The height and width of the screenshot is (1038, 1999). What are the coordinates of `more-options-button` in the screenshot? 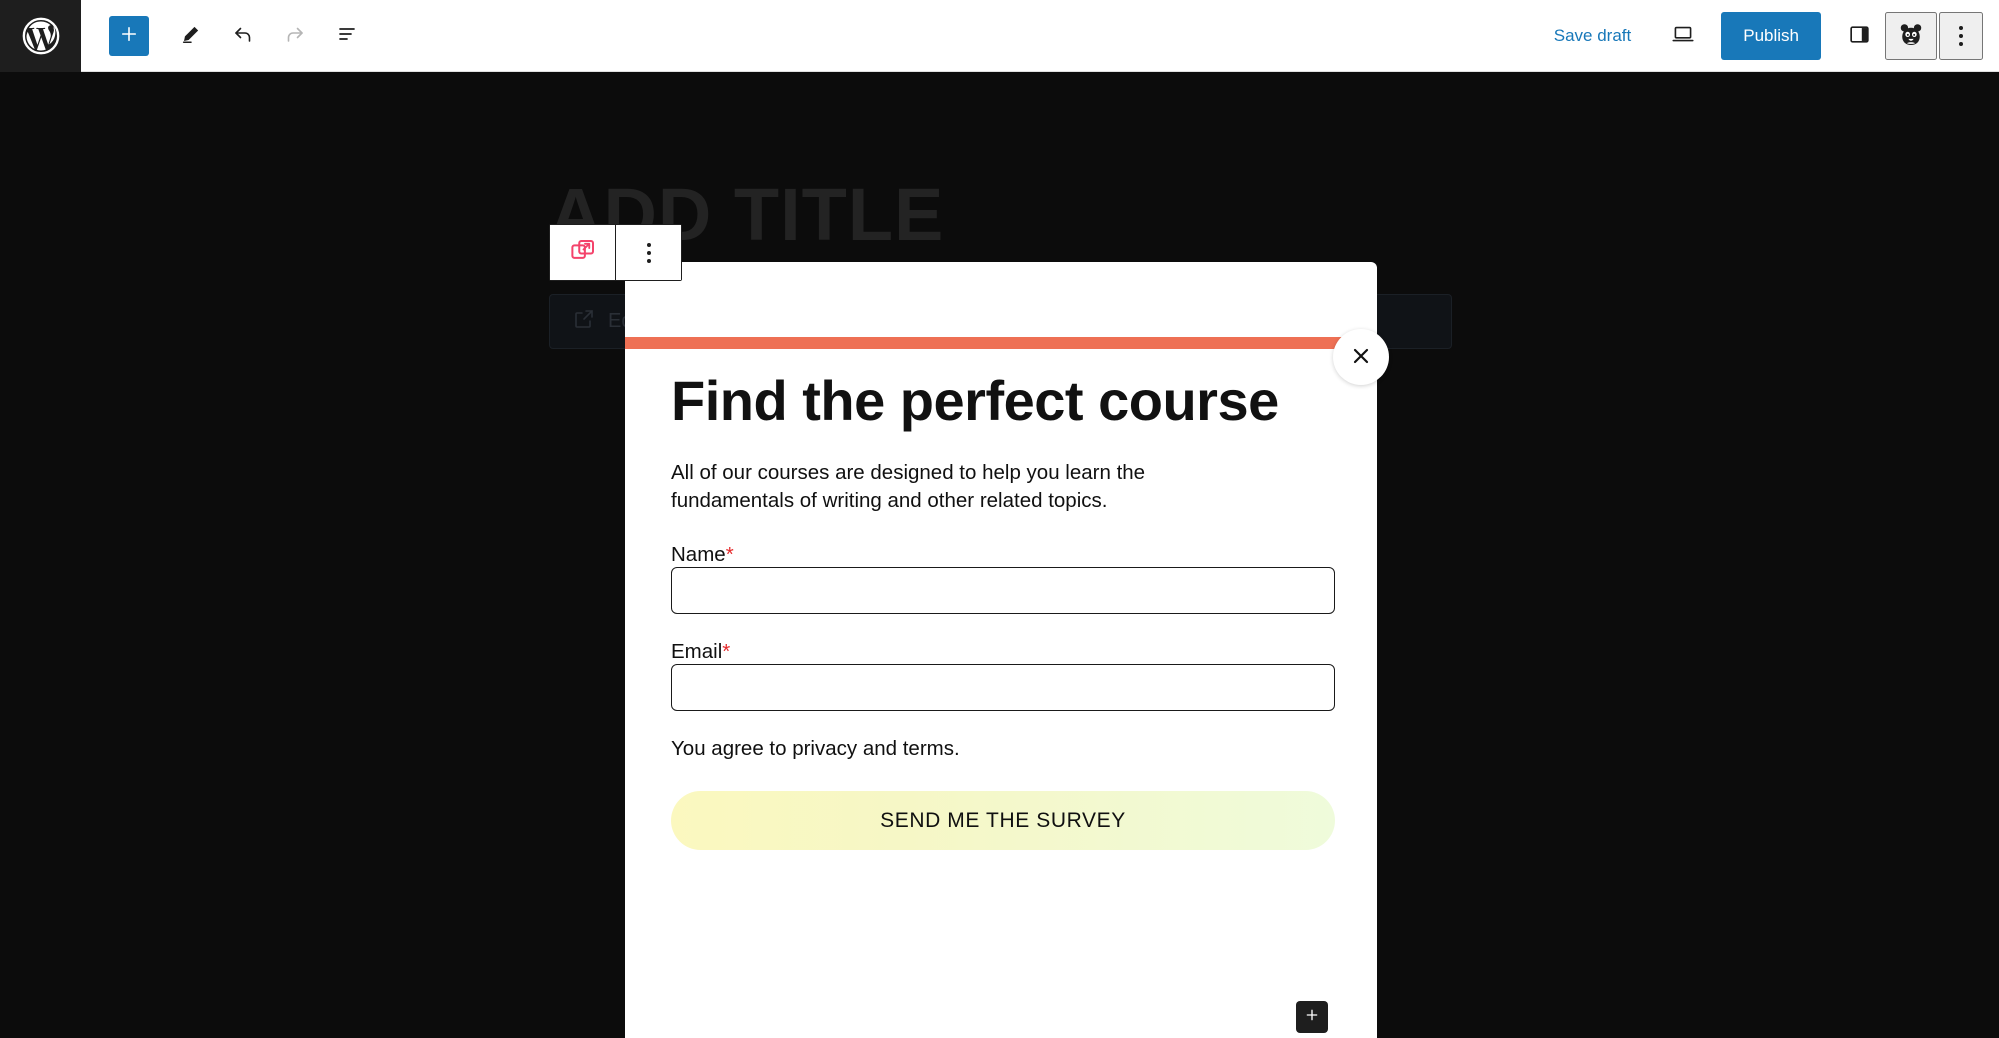 It's located at (1961, 35).